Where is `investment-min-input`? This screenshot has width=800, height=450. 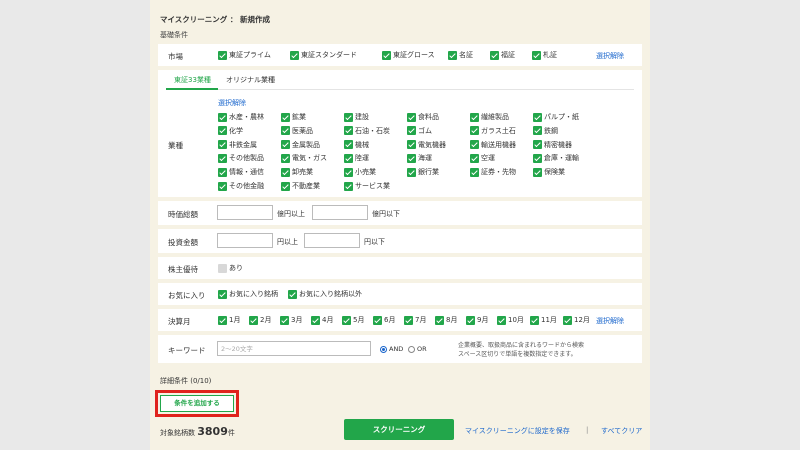 investment-min-input is located at coordinates (245, 240).